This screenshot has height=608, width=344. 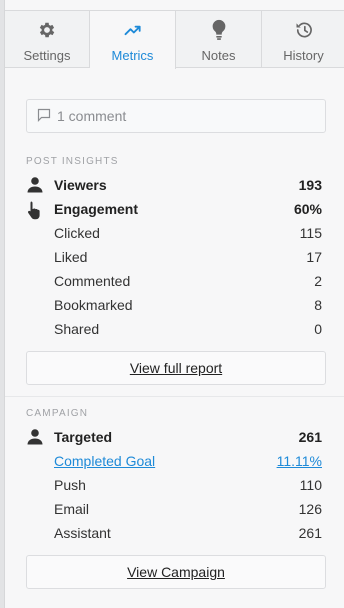 I want to click on row-label: Shared, so click(x=77, y=329).